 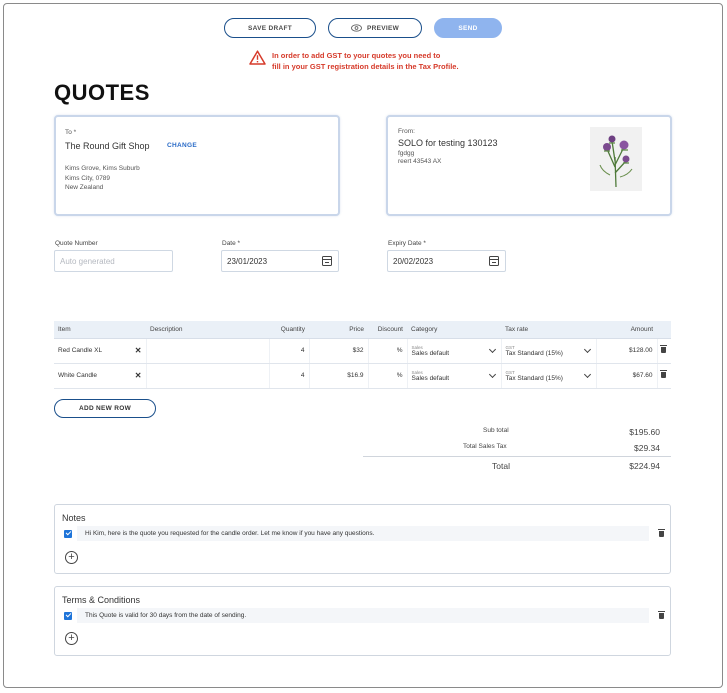 I want to click on column-header-item: Item, so click(x=100, y=330).